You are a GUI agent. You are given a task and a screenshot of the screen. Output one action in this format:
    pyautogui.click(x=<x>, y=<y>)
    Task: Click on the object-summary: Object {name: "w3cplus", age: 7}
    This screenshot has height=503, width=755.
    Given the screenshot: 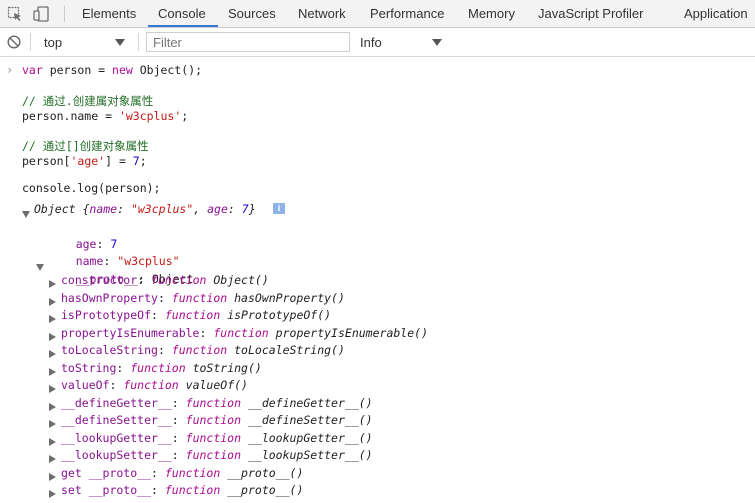 What is the action you would take?
    pyautogui.click(x=145, y=209)
    